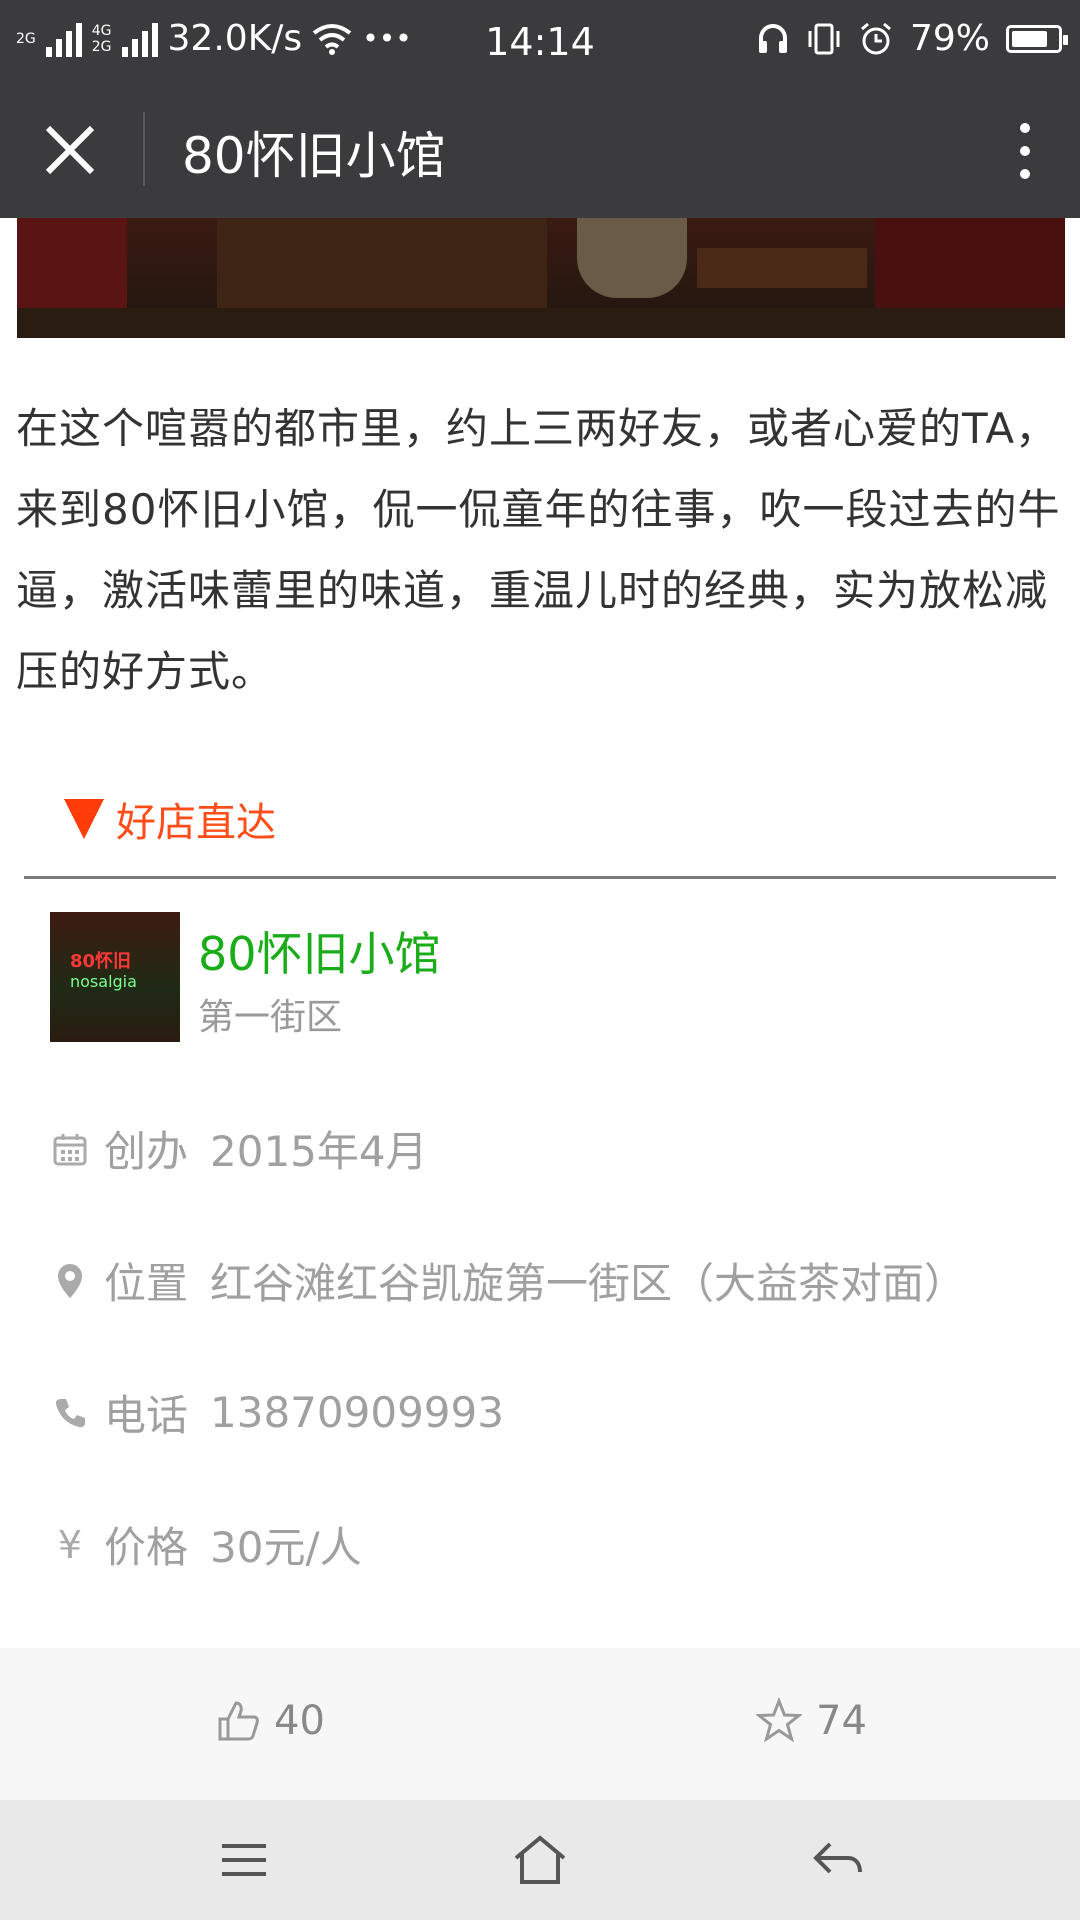 This screenshot has height=1920, width=1080. Describe the element at coordinates (540, 1724) in the screenshot. I see `action-bar: 40 74` at that location.